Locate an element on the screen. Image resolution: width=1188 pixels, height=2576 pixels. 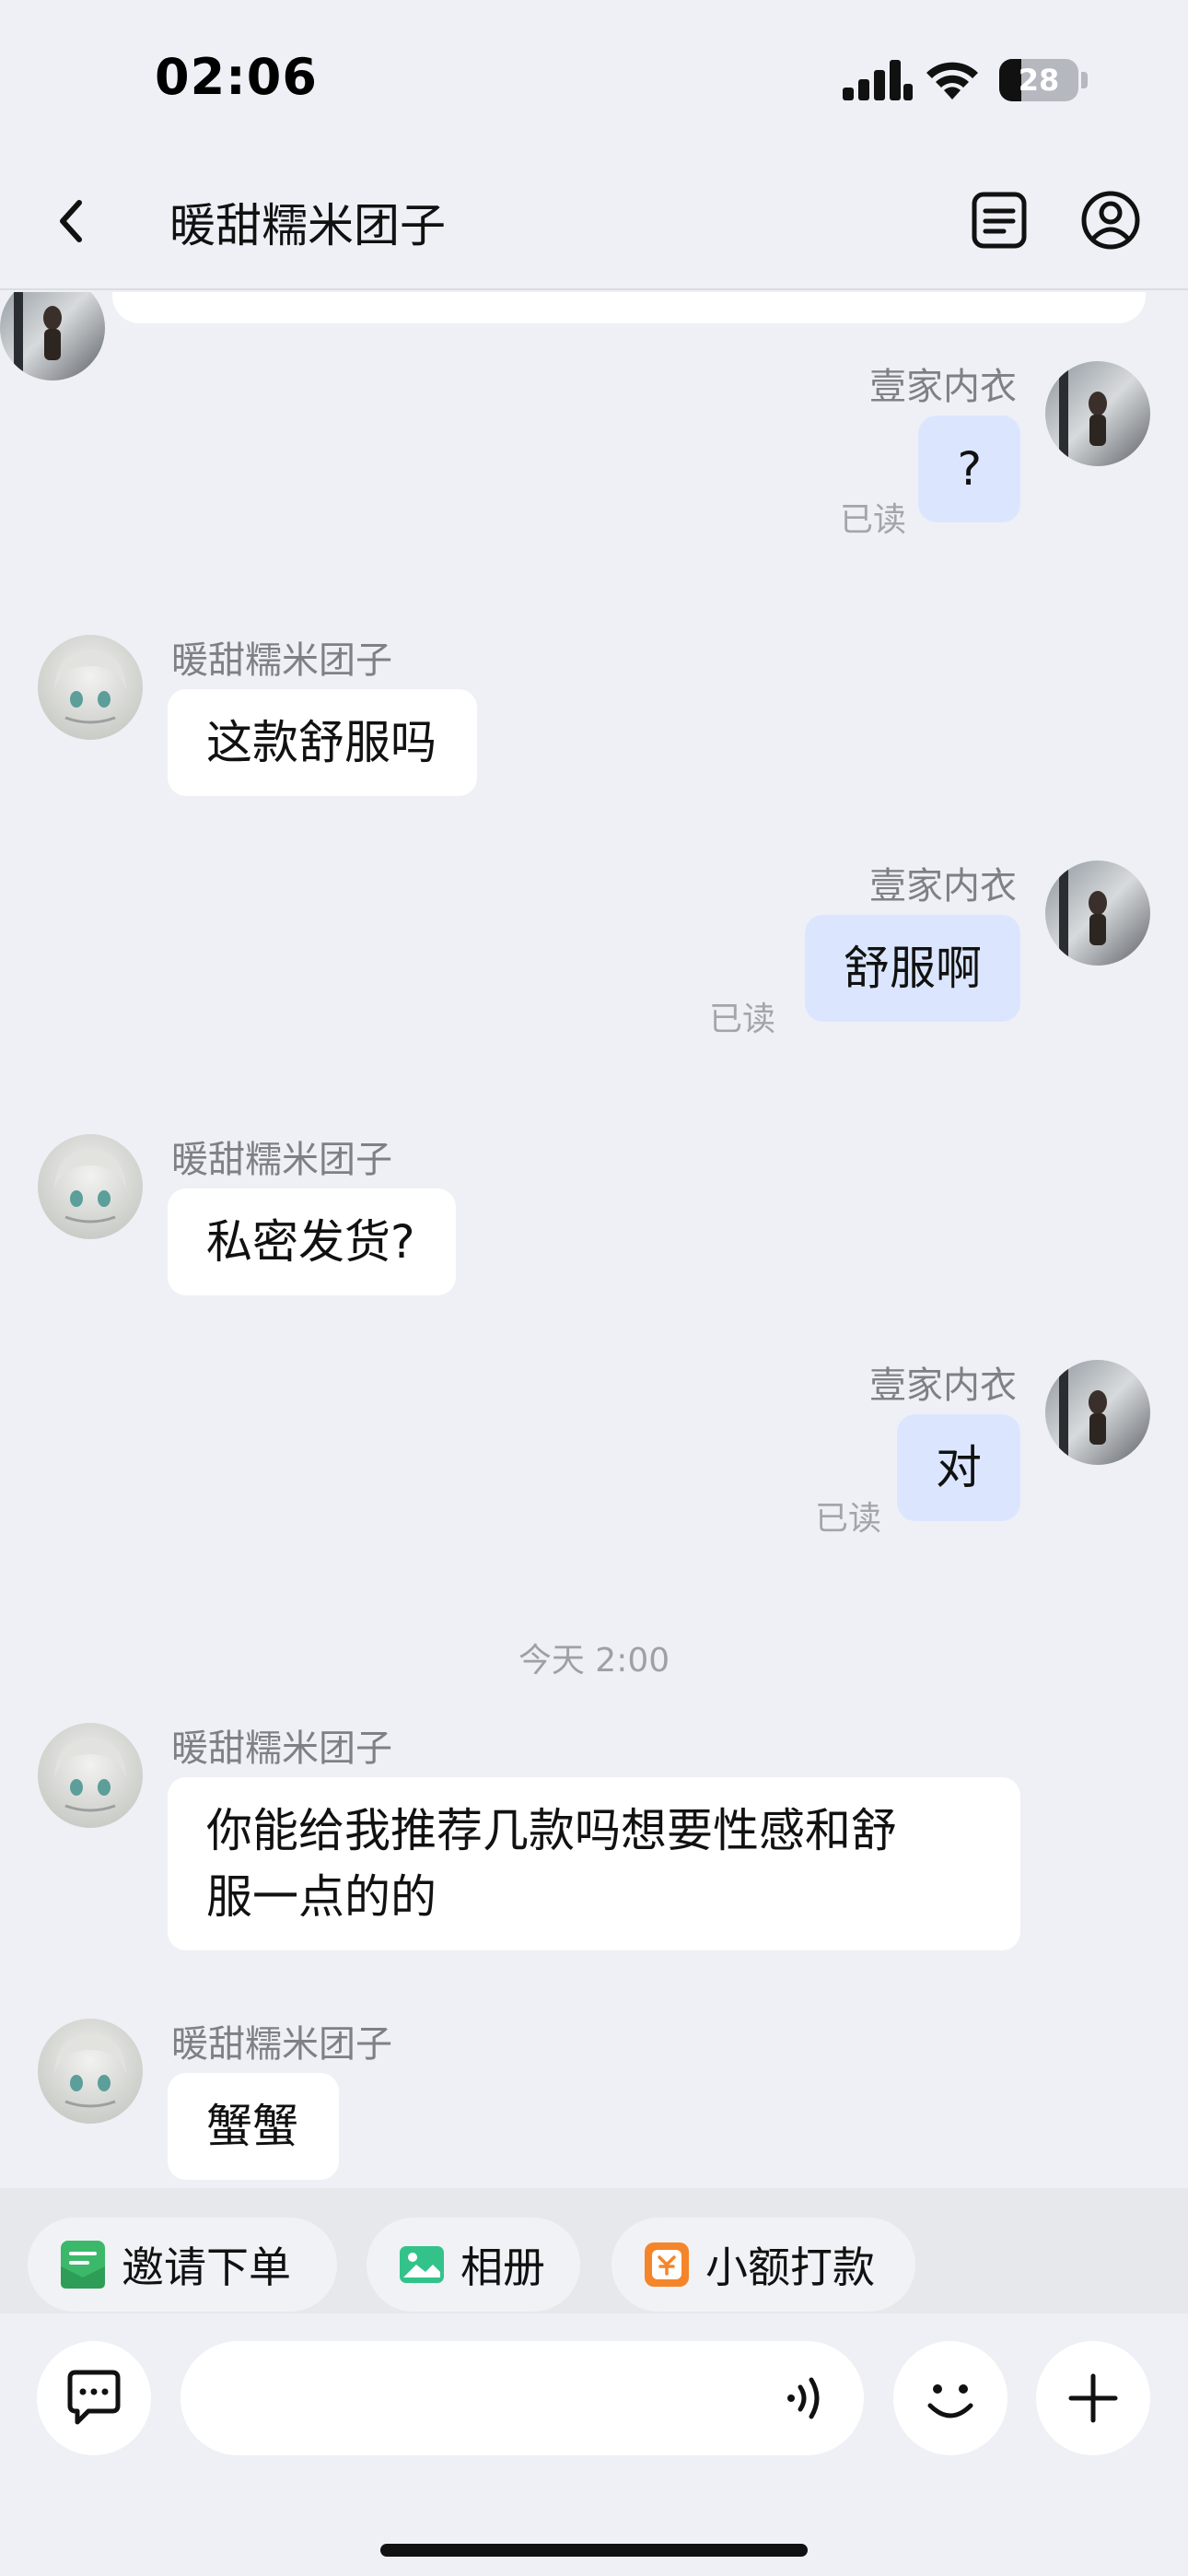
chat-header: 暖甜糯米团子 is located at coordinates (594, 223).